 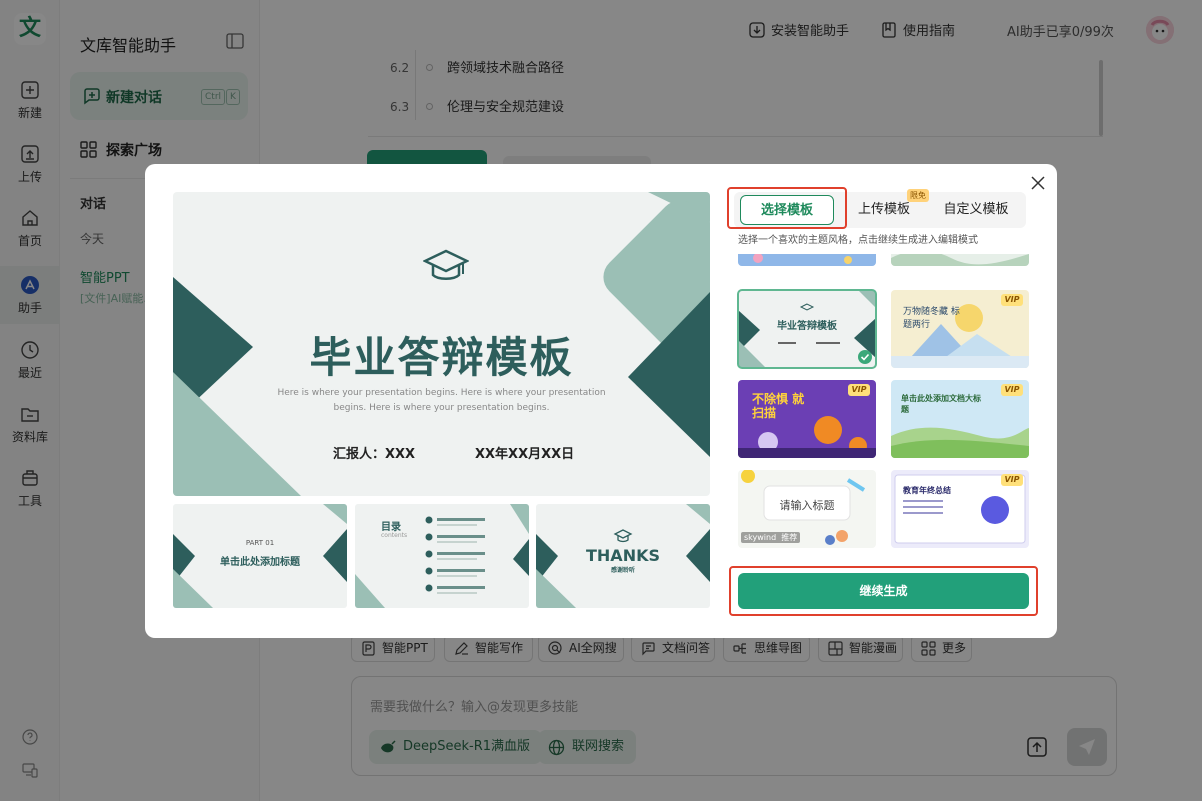 I want to click on card-title: 万物随冬藏 标题两行, so click(x=931, y=318).